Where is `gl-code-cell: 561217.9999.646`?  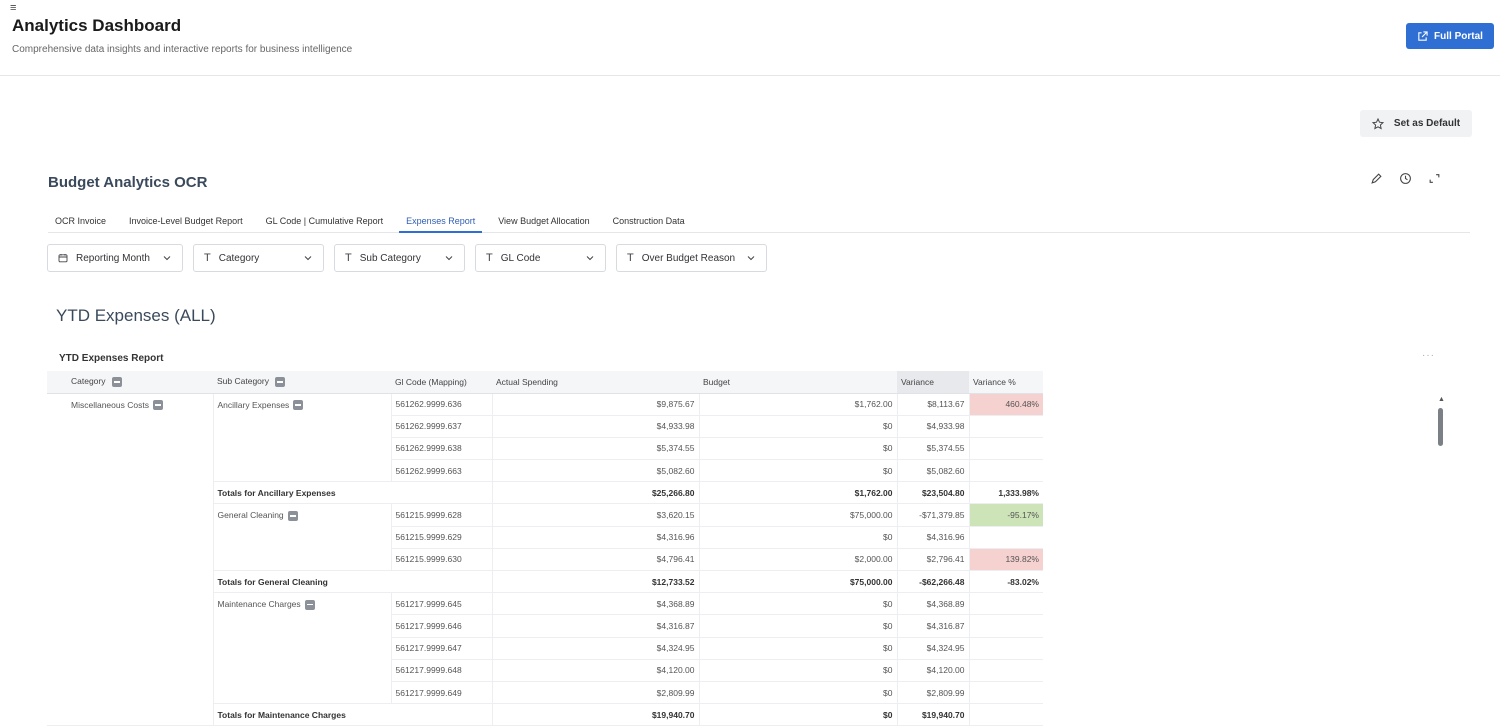
gl-code-cell: 561217.9999.646 is located at coordinates (441, 626).